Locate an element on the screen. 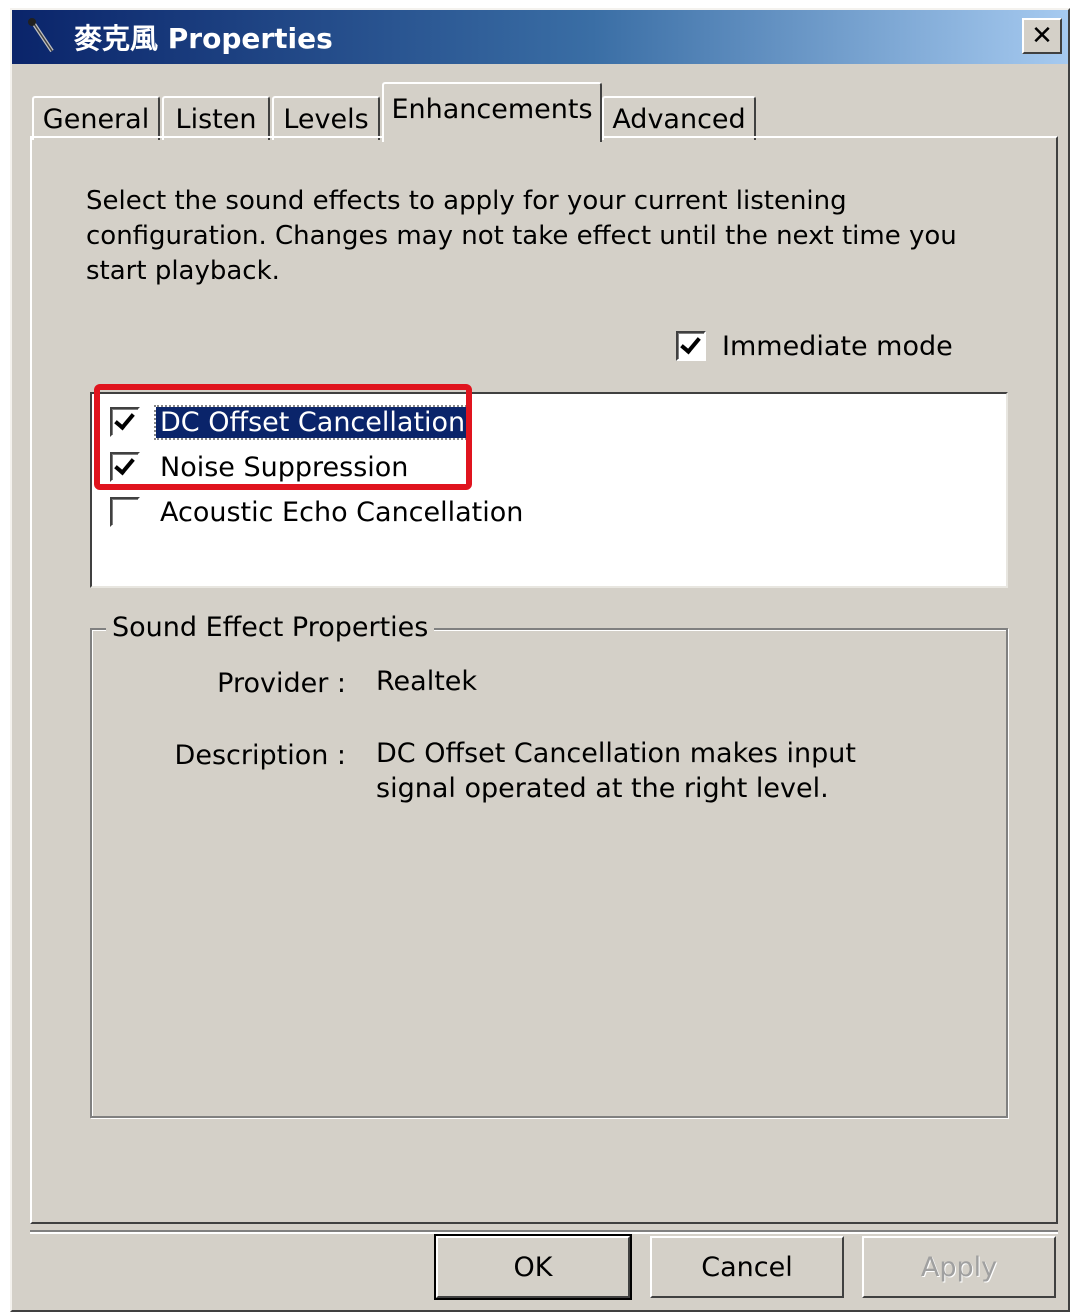 This screenshot has height=1312, width=1070. effect-dc-offset-cancellation: DC Offset Cancellation is located at coordinates (291, 422).